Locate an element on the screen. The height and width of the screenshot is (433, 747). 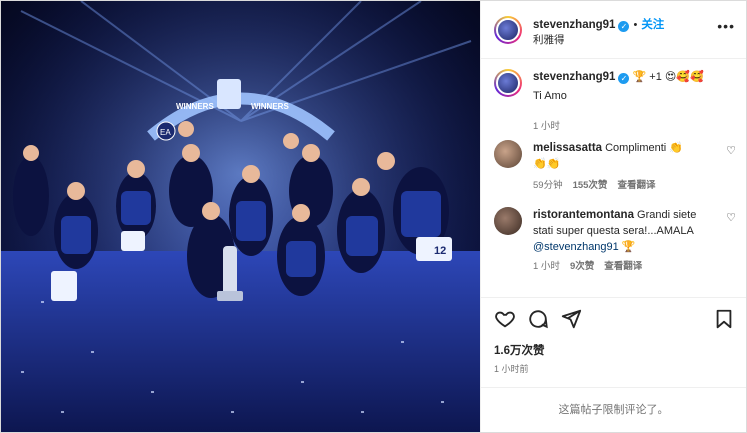
comment-likes: 9次赞 is located at coordinates (582, 266).